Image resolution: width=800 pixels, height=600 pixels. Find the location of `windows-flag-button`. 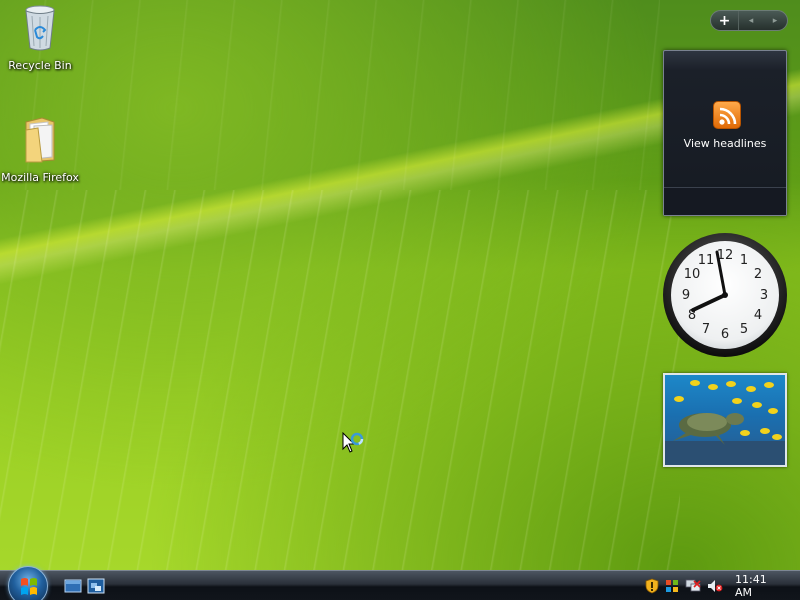

windows-flag-button is located at coordinates (672, 586).